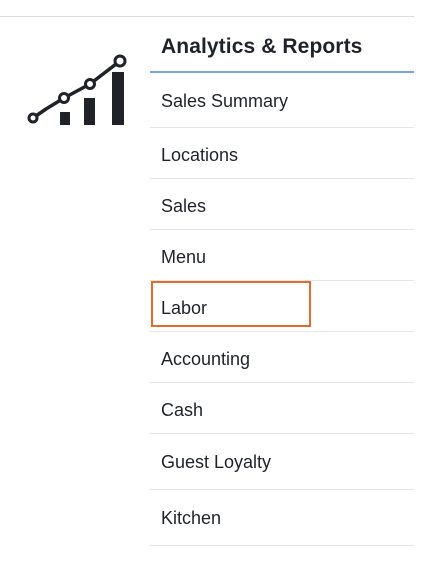 The width and height of the screenshot is (443, 569). Describe the element at coordinates (282, 45) in the screenshot. I see `menu-title: Analytics & Reports` at that location.